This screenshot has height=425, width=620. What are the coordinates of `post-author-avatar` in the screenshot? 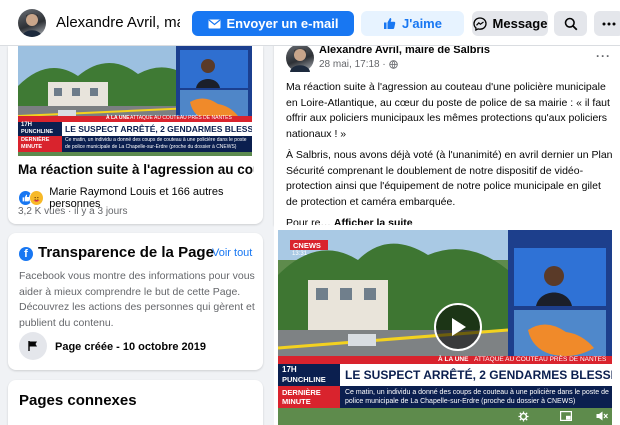 It's located at (300, 58).